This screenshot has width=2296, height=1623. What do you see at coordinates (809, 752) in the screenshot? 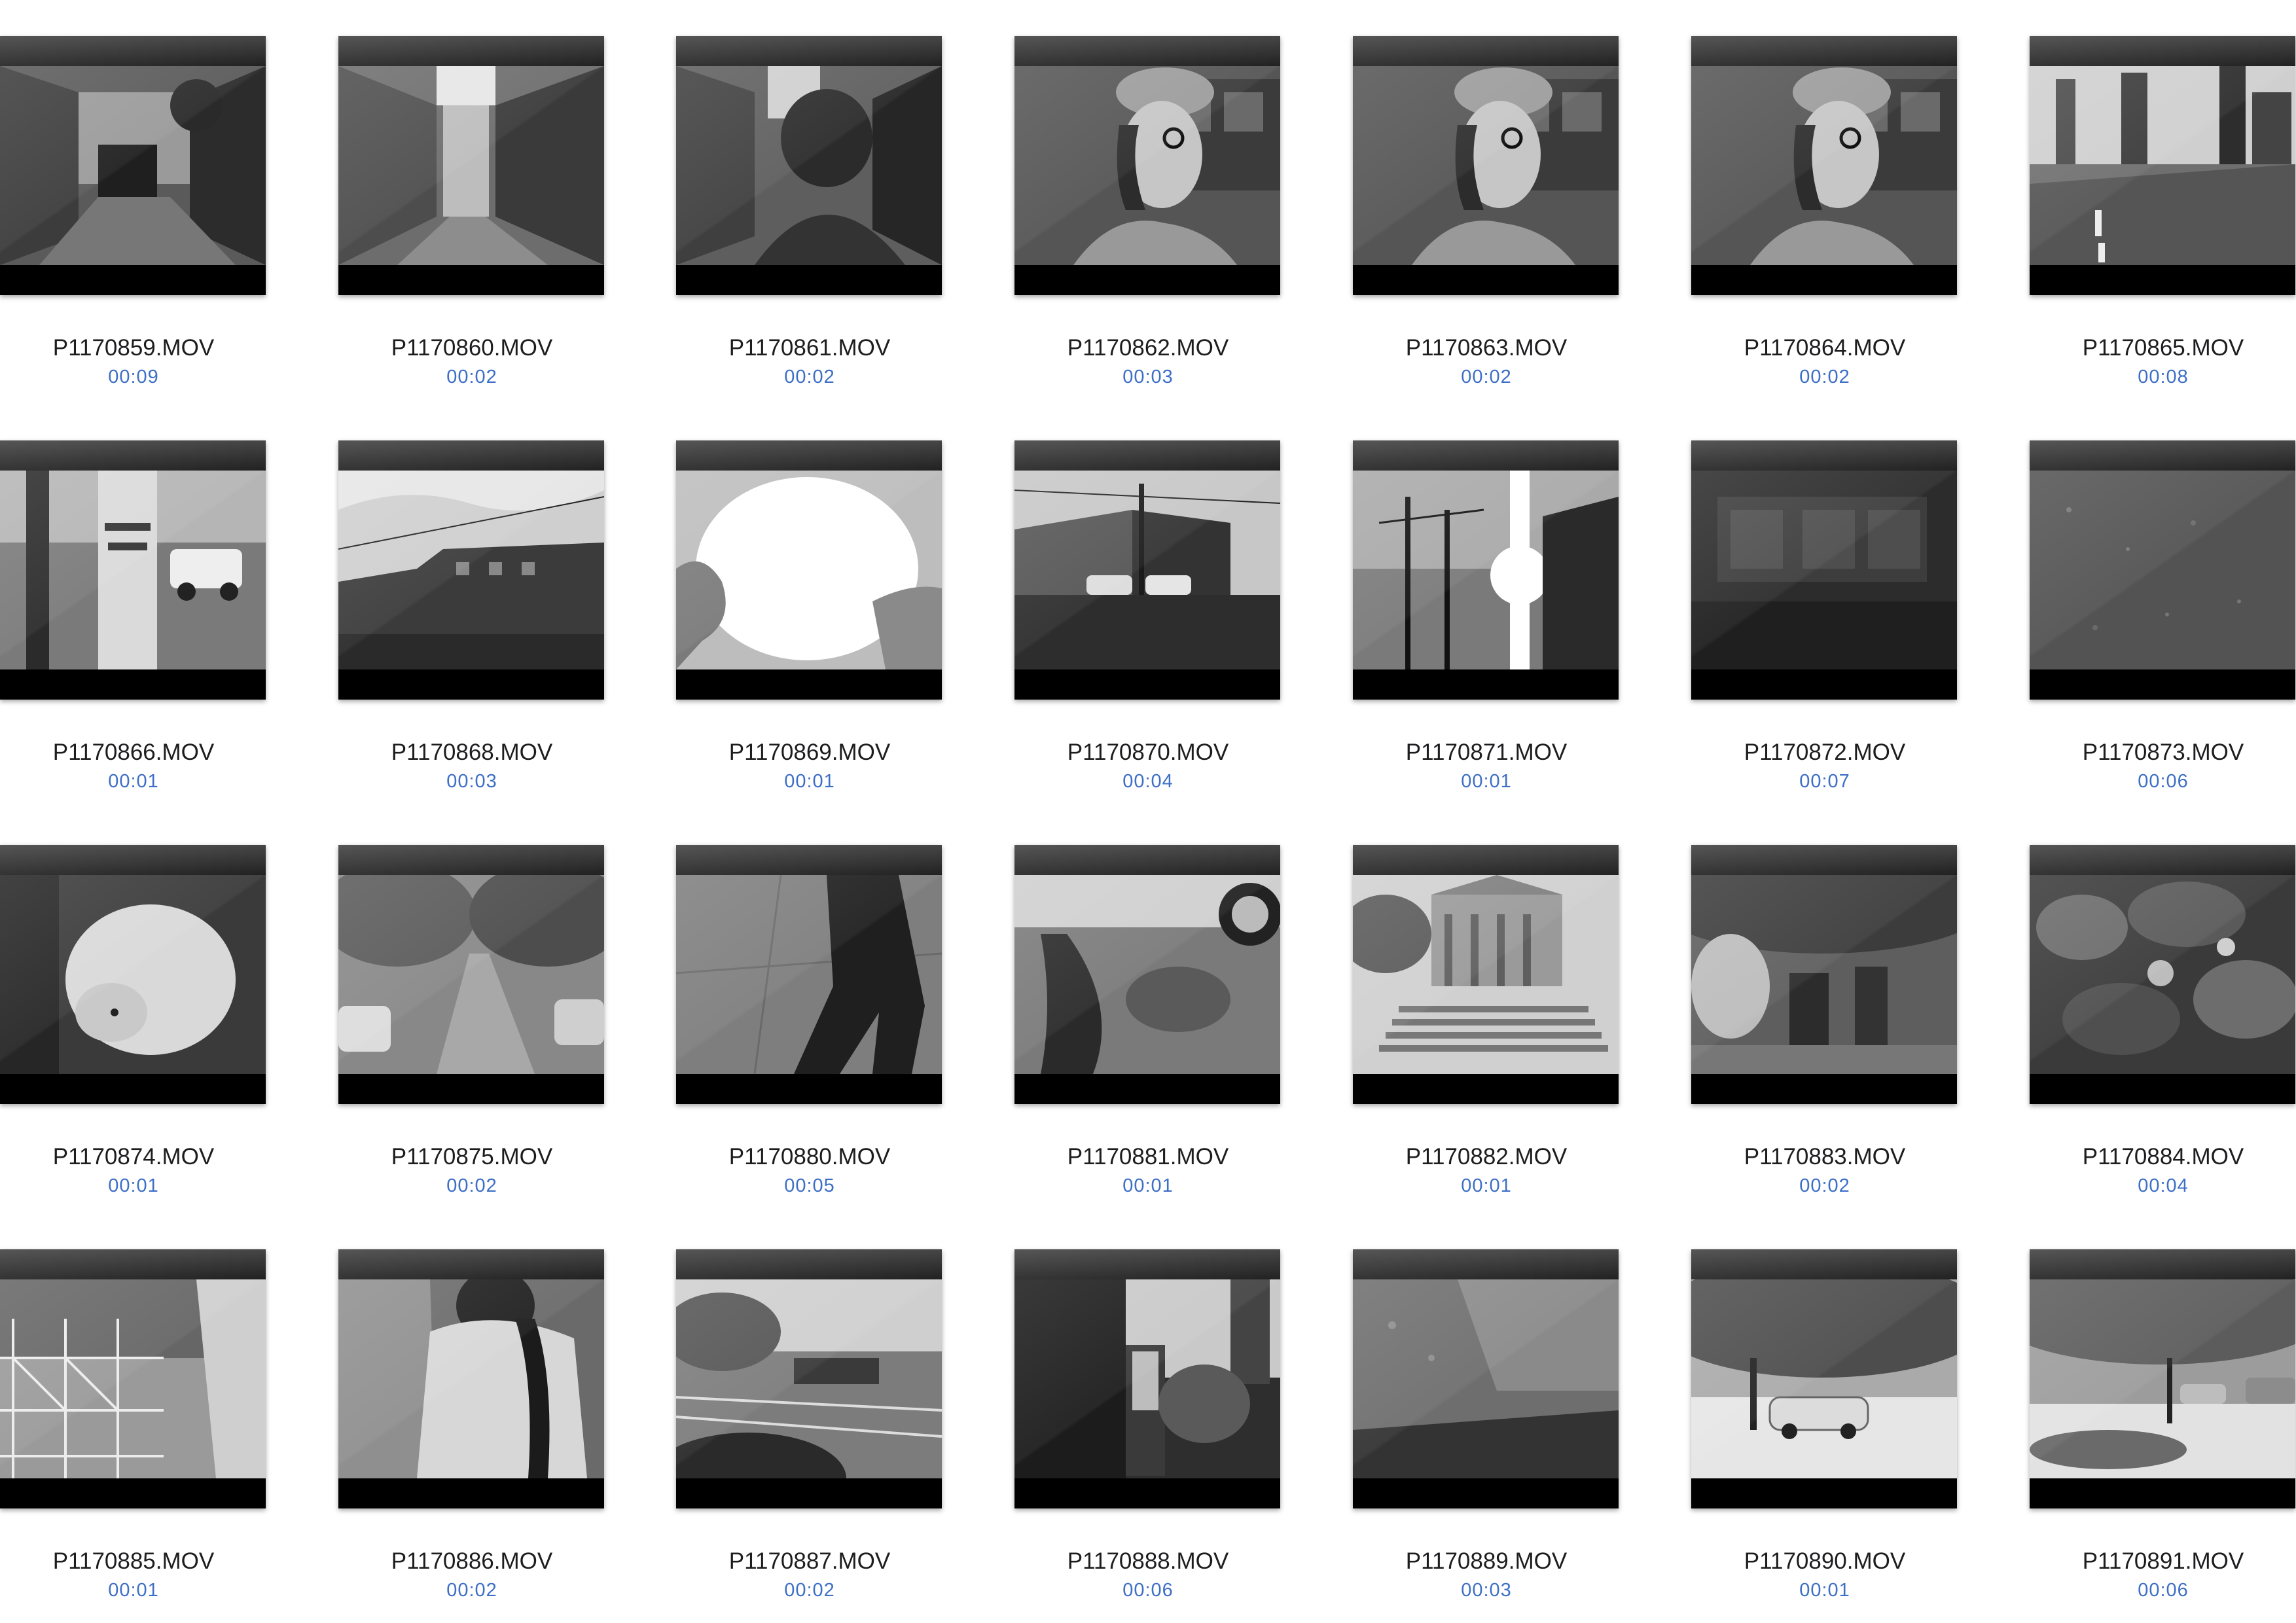
I see `clip-filename: P1170869.MOV` at bounding box center [809, 752].